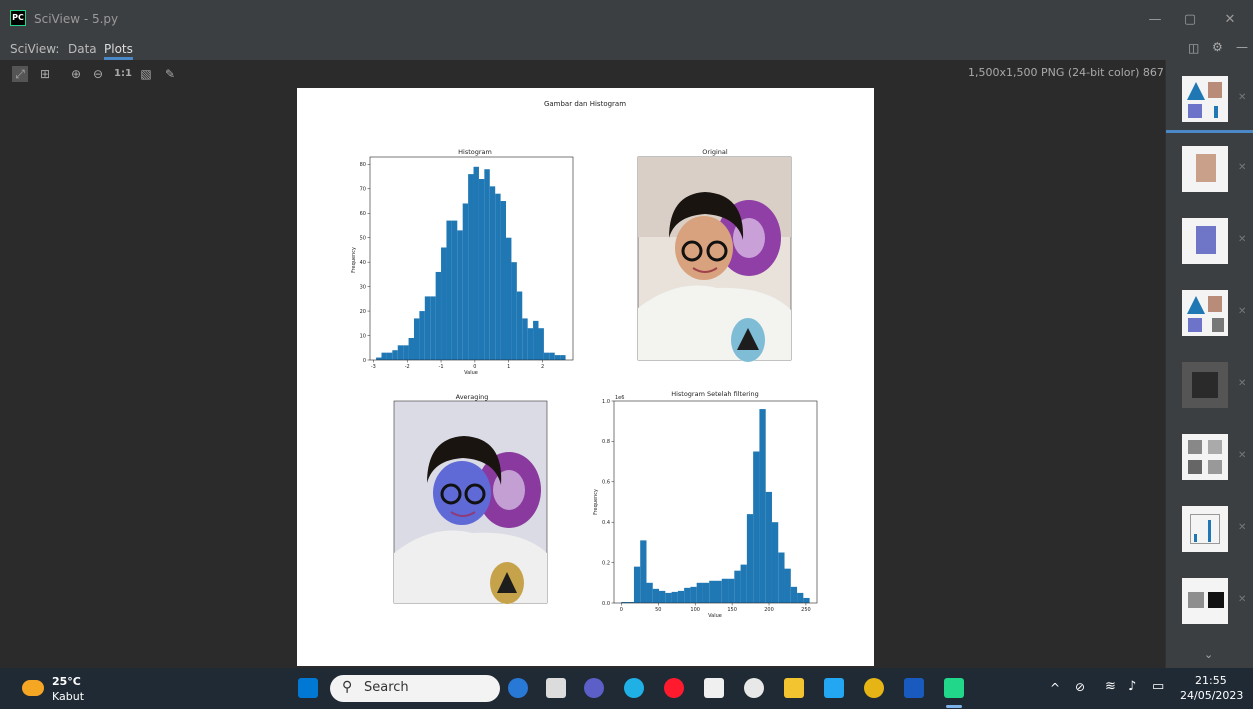 The image size is (1253, 709). Describe the element at coordinates (1242, 527) in the screenshot. I see `close-thumbnail-7-icon: ✕` at that location.